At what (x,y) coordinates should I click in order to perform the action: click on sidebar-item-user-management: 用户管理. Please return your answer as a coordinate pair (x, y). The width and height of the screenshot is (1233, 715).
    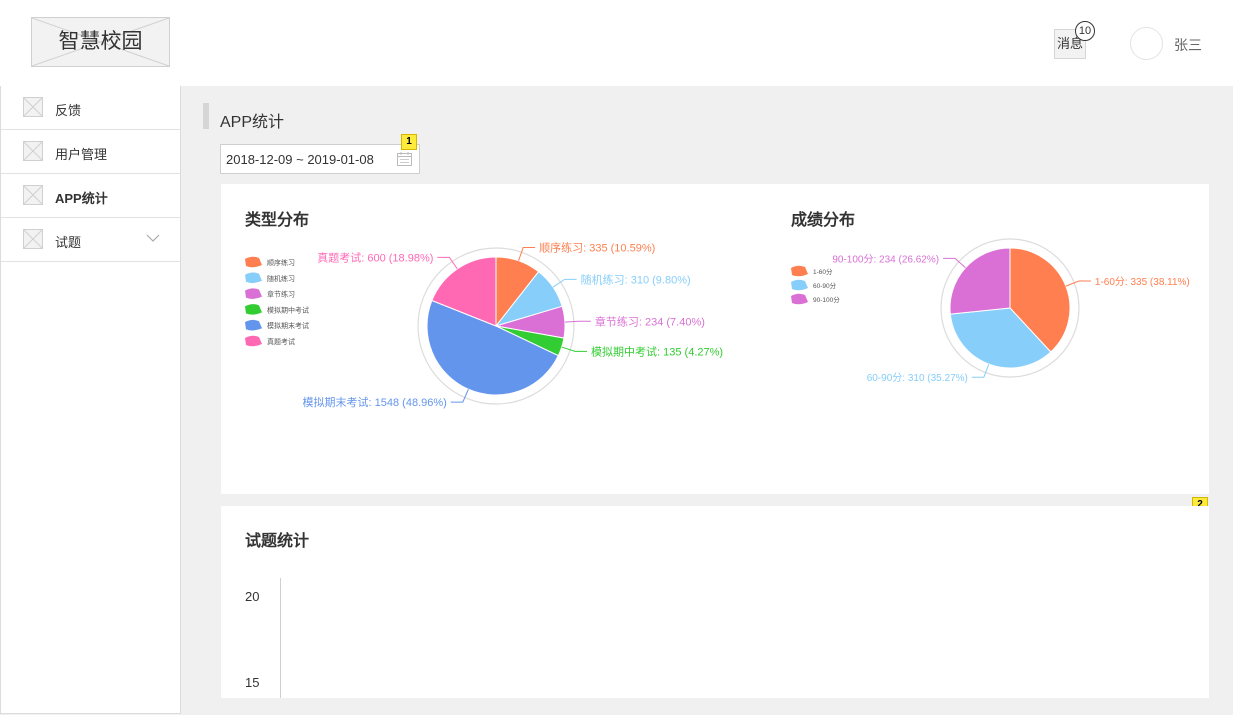
    Looking at the image, I should click on (90, 152).